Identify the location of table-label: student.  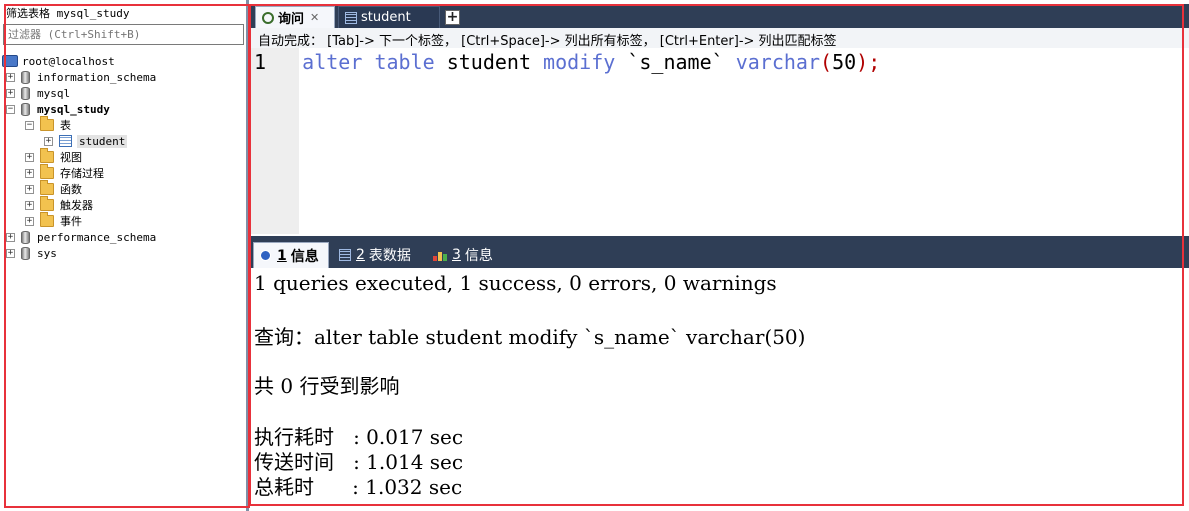
(102, 141).